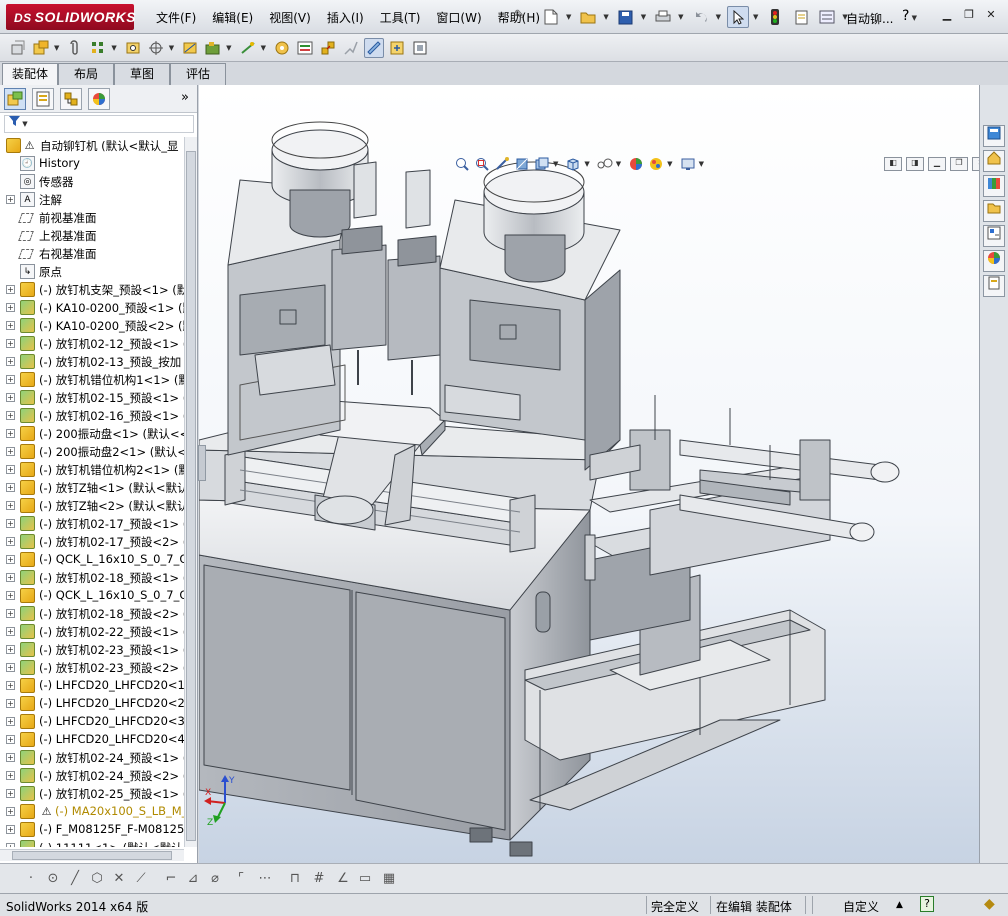 The image size is (1008, 916). Describe the element at coordinates (573, 164) in the screenshot. I see `view-orientation-icon` at that location.